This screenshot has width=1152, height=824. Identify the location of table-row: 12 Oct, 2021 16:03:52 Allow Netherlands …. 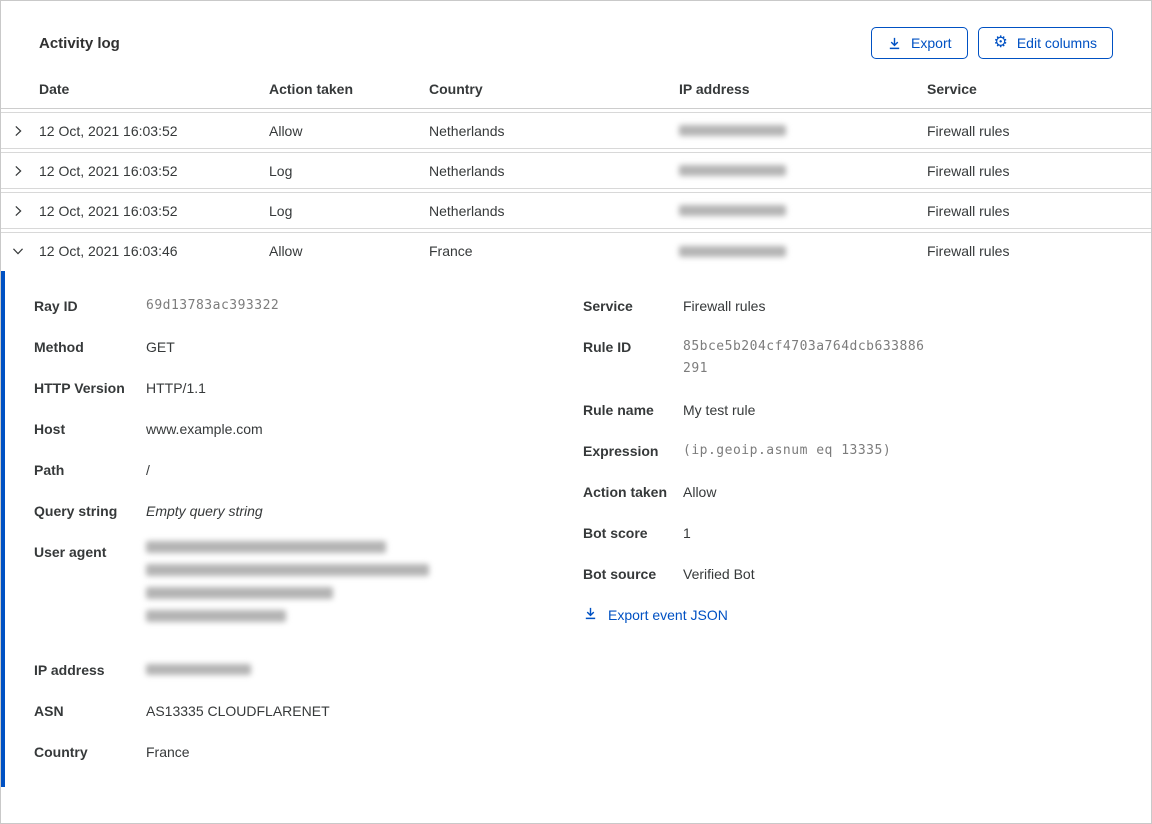
(576, 130).